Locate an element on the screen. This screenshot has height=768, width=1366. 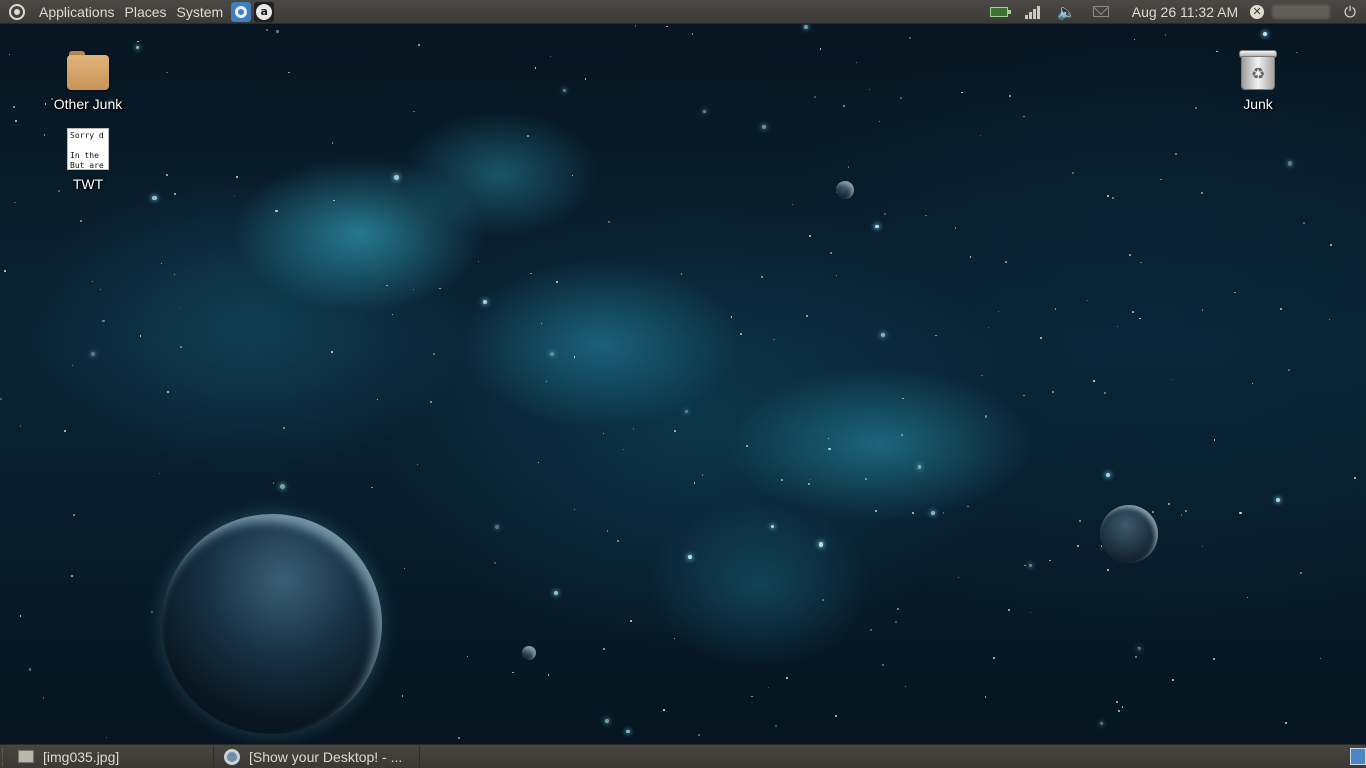
taskbar-button-image-viewer: [img035.jpg] is located at coordinates (111, 756).